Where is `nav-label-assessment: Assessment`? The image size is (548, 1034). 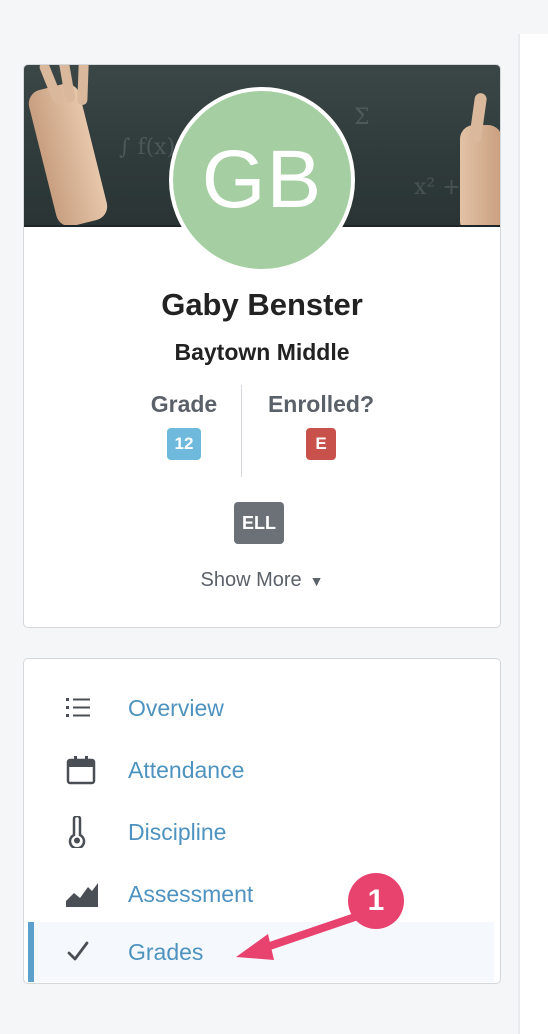
nav-label-assessment: Assessment is located at coordinates (191, 893).